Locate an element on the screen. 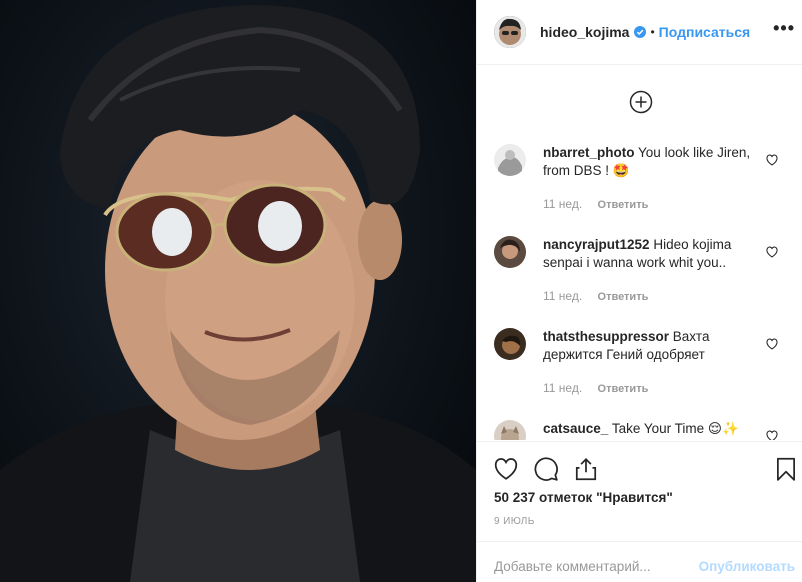 This screenshot has height=582, width=802. verified-badge-icon is located at coordinates (640, 32).